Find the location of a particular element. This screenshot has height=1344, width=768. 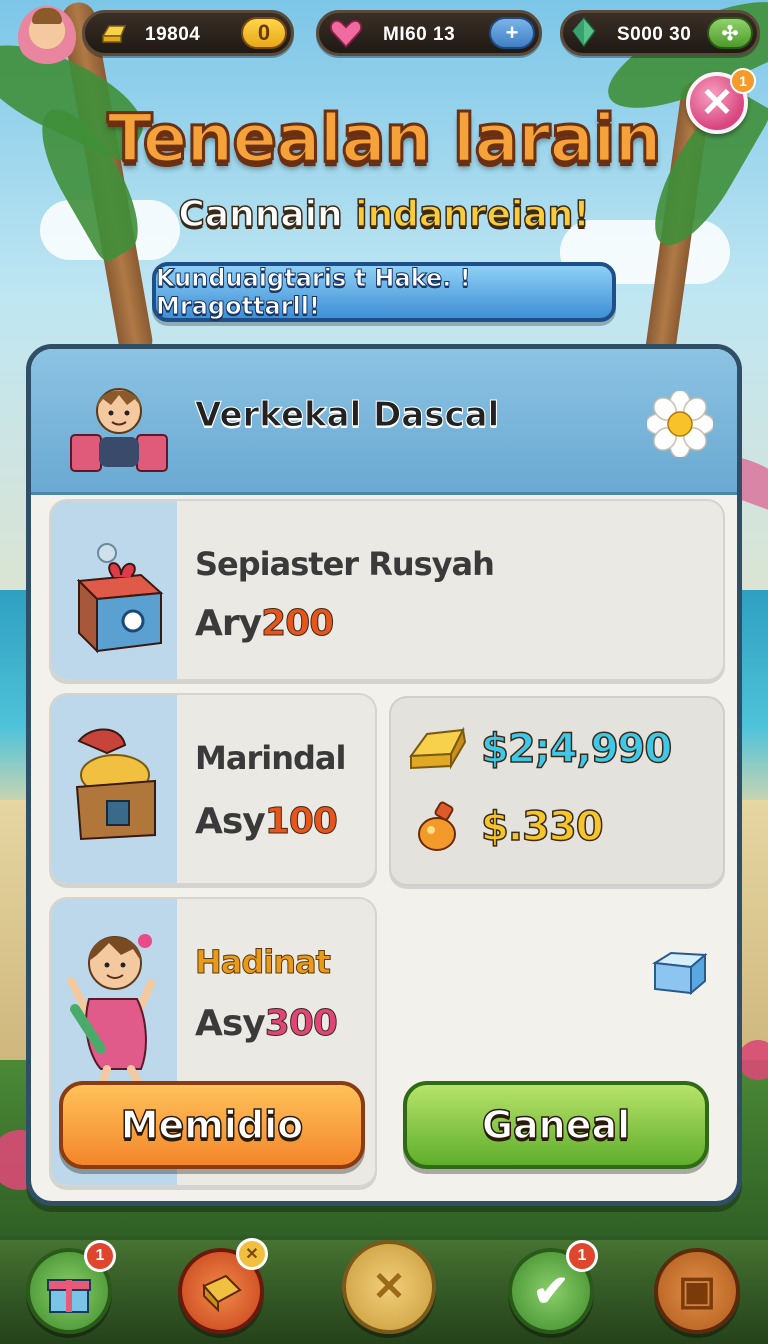

item-price: Asy100 is located at coordinates (266, 822).